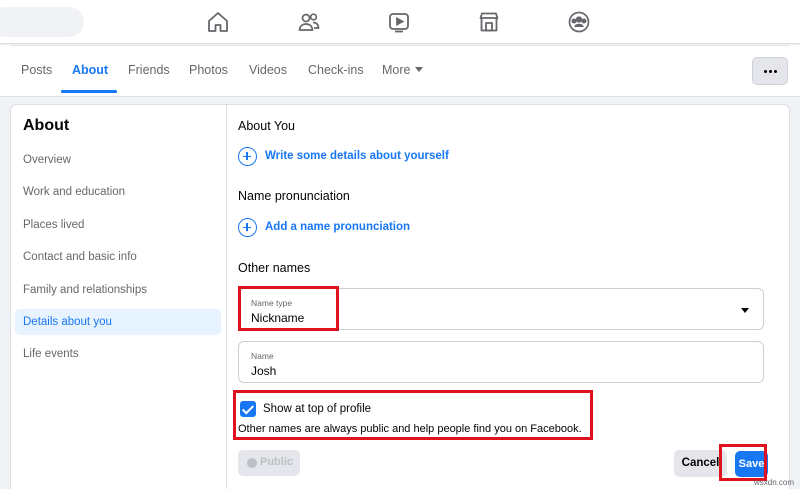  I want to click on sidebar-item-details-about-you: Details about you, so click(118, 322).